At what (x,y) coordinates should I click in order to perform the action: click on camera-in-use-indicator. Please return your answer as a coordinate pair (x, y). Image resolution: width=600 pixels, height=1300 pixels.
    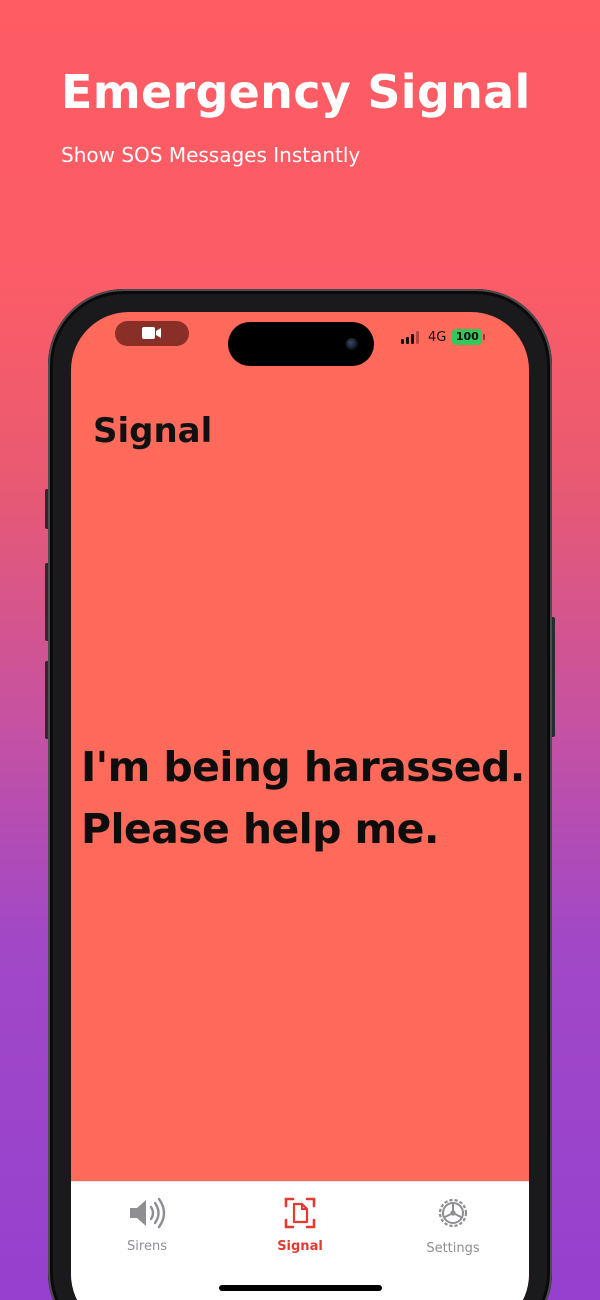
    Looking at the image, I should click on (152, 333).